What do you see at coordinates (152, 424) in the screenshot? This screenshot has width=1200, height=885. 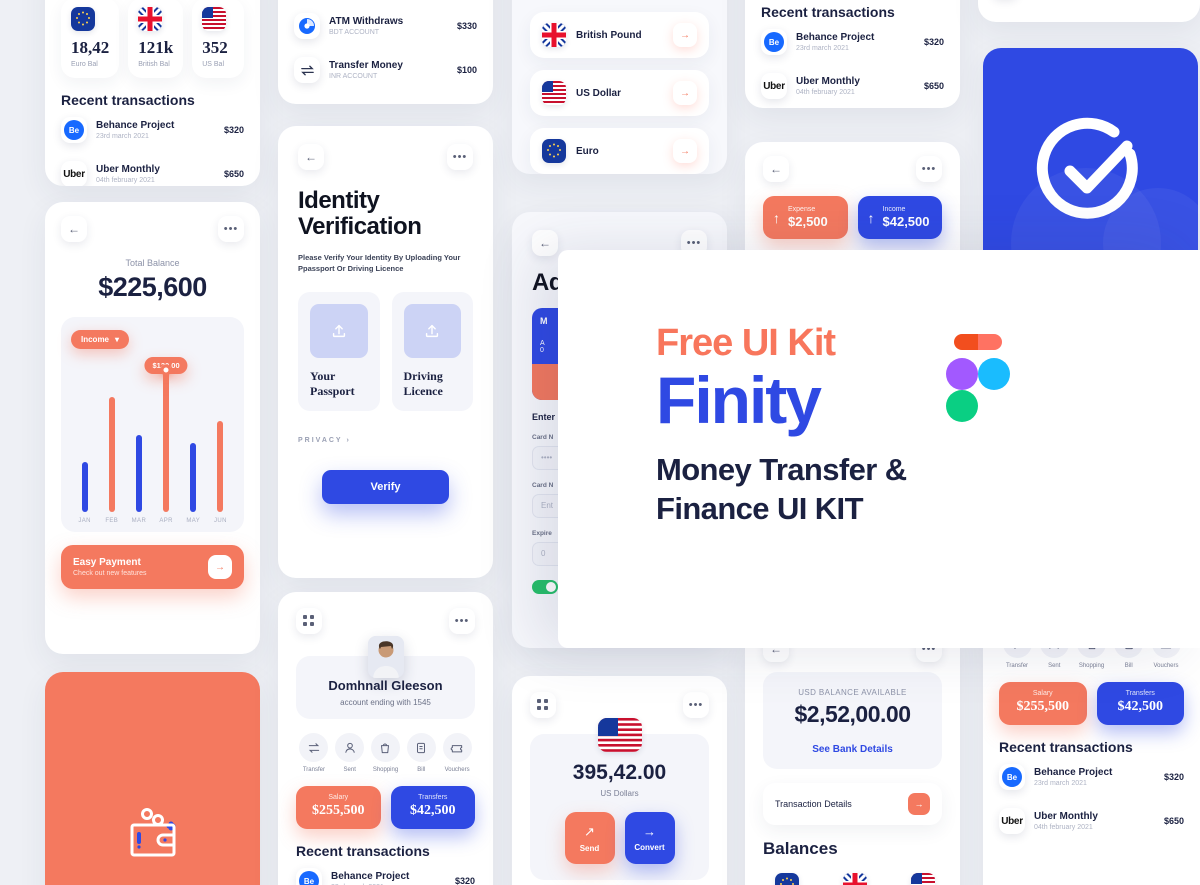 I see `income-chart: Income ▾ $120.00 JAN FEB MAR APR MAY JUN` at bounding box center [152, 424].